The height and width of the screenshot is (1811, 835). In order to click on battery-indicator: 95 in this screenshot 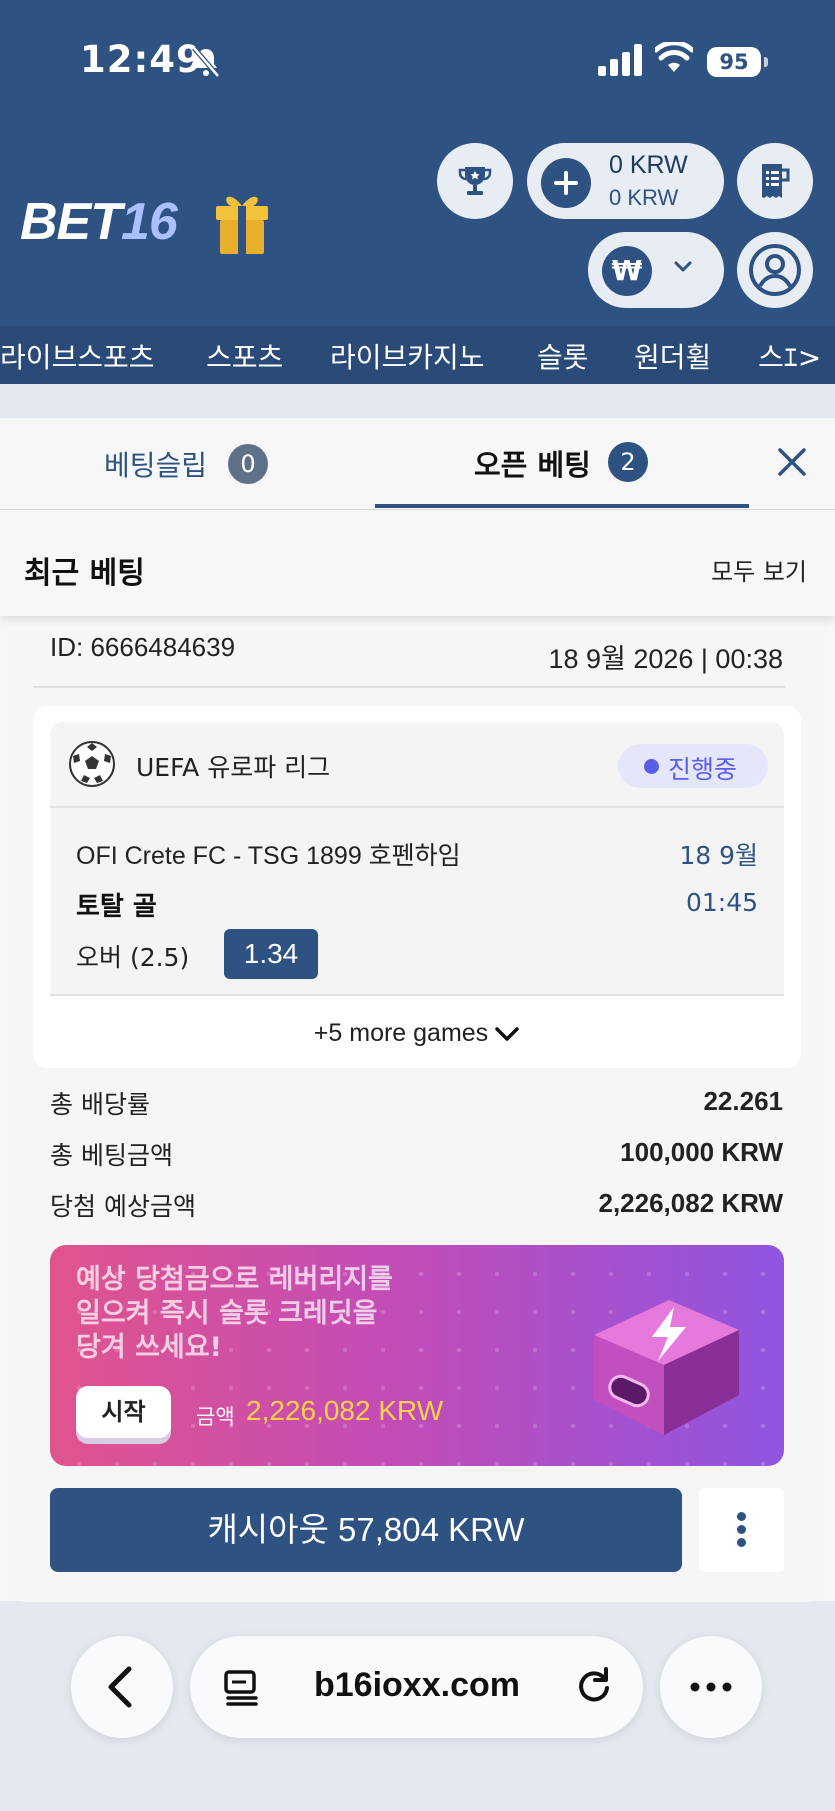, I will do `click(737, 62)`.